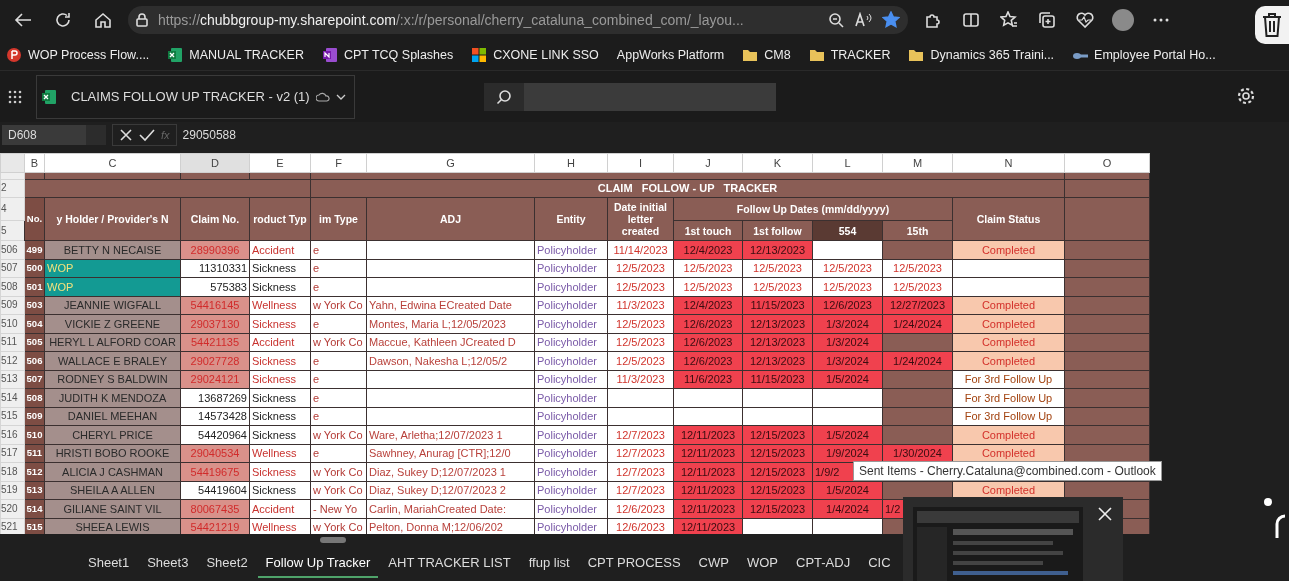 This screenshot has width=1289, height=581. I want to click on formula-value: 29050588, so click(209, 135).